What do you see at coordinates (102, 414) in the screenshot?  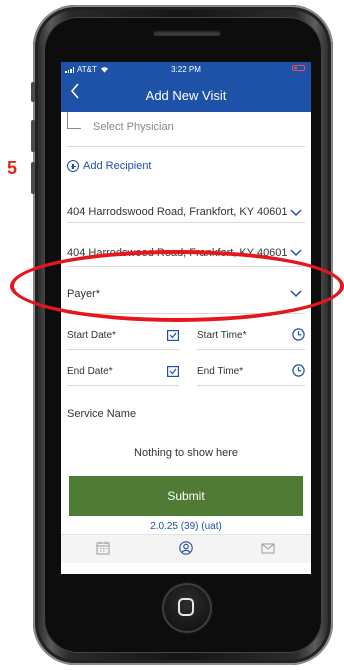 I see `service-name-label: Service Name` at bounding box center [102, 414].